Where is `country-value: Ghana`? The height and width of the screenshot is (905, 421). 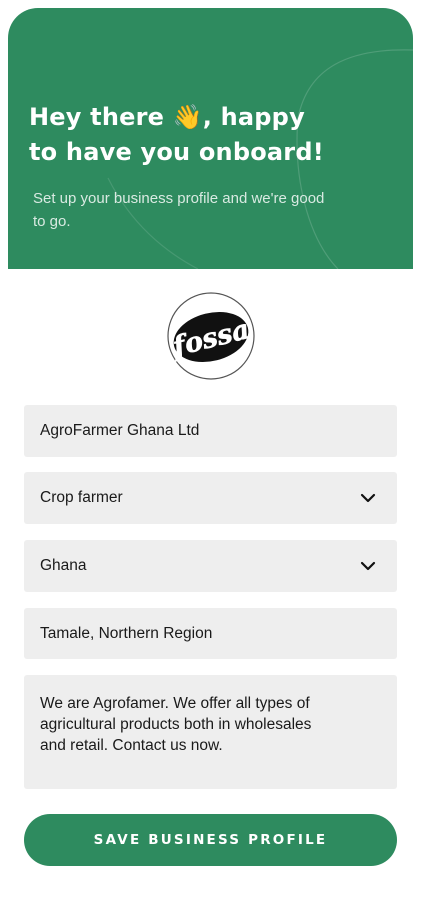 country-value: Ghana is located at coordinates (63, 565).